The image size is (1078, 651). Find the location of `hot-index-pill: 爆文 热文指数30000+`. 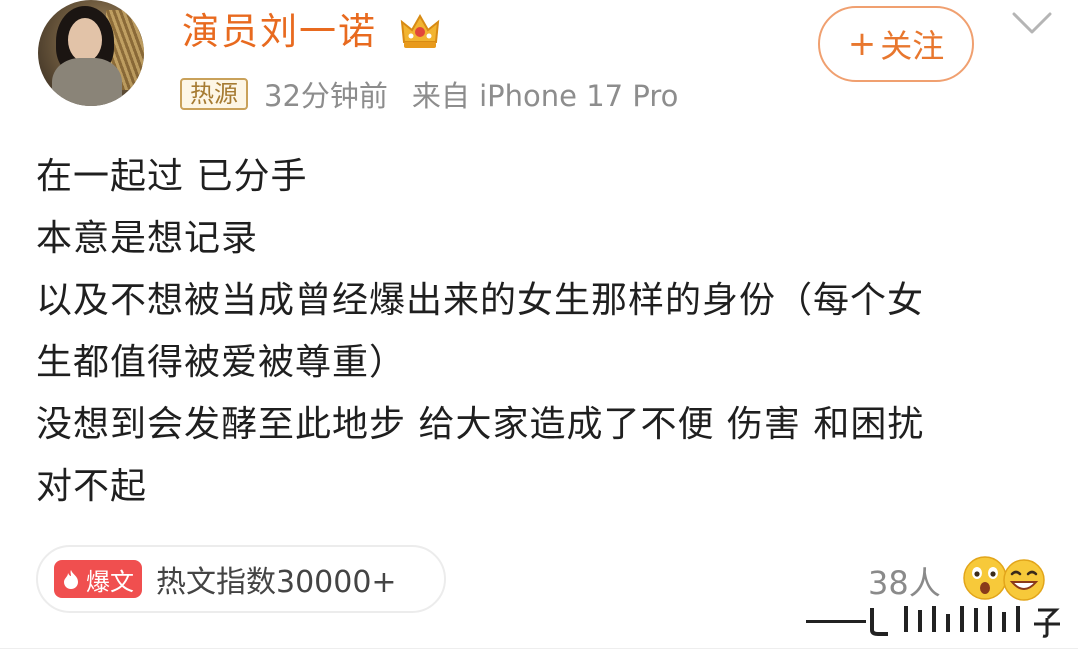

hot-index-pill: 爆文 热文指数30000+ is located at coordinates (241, 579).